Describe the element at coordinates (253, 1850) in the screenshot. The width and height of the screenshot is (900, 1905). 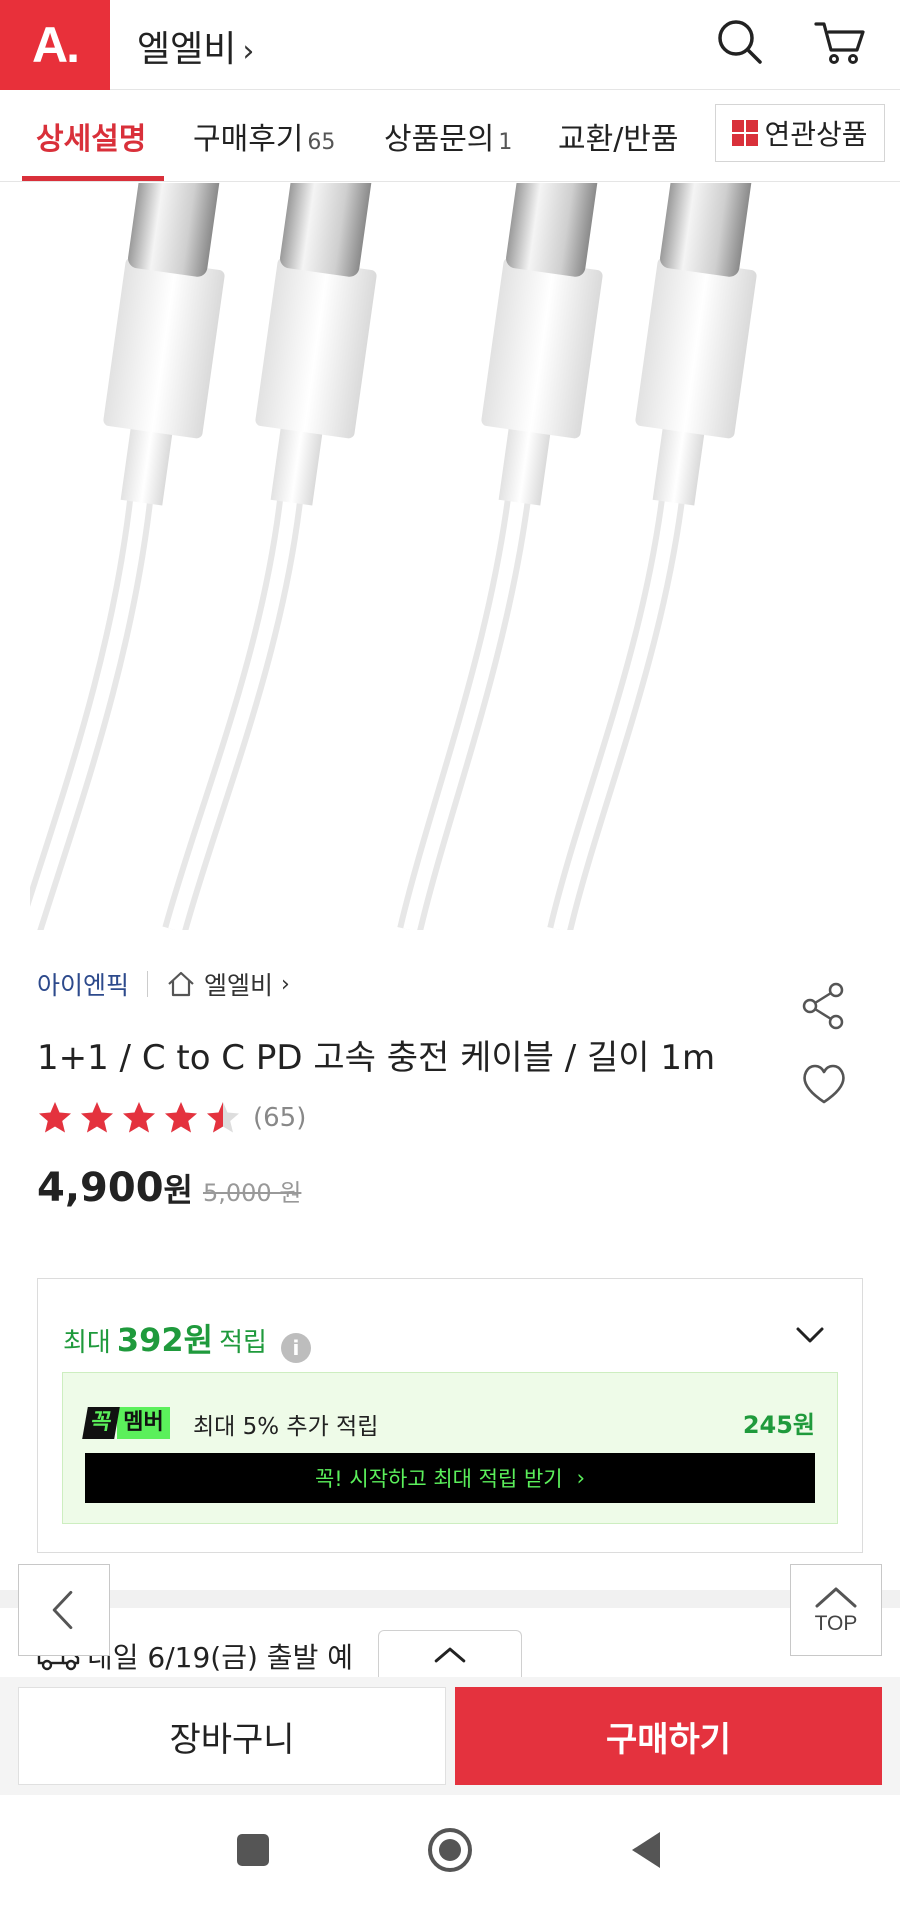
I see `recent-apps-icon` at that location.